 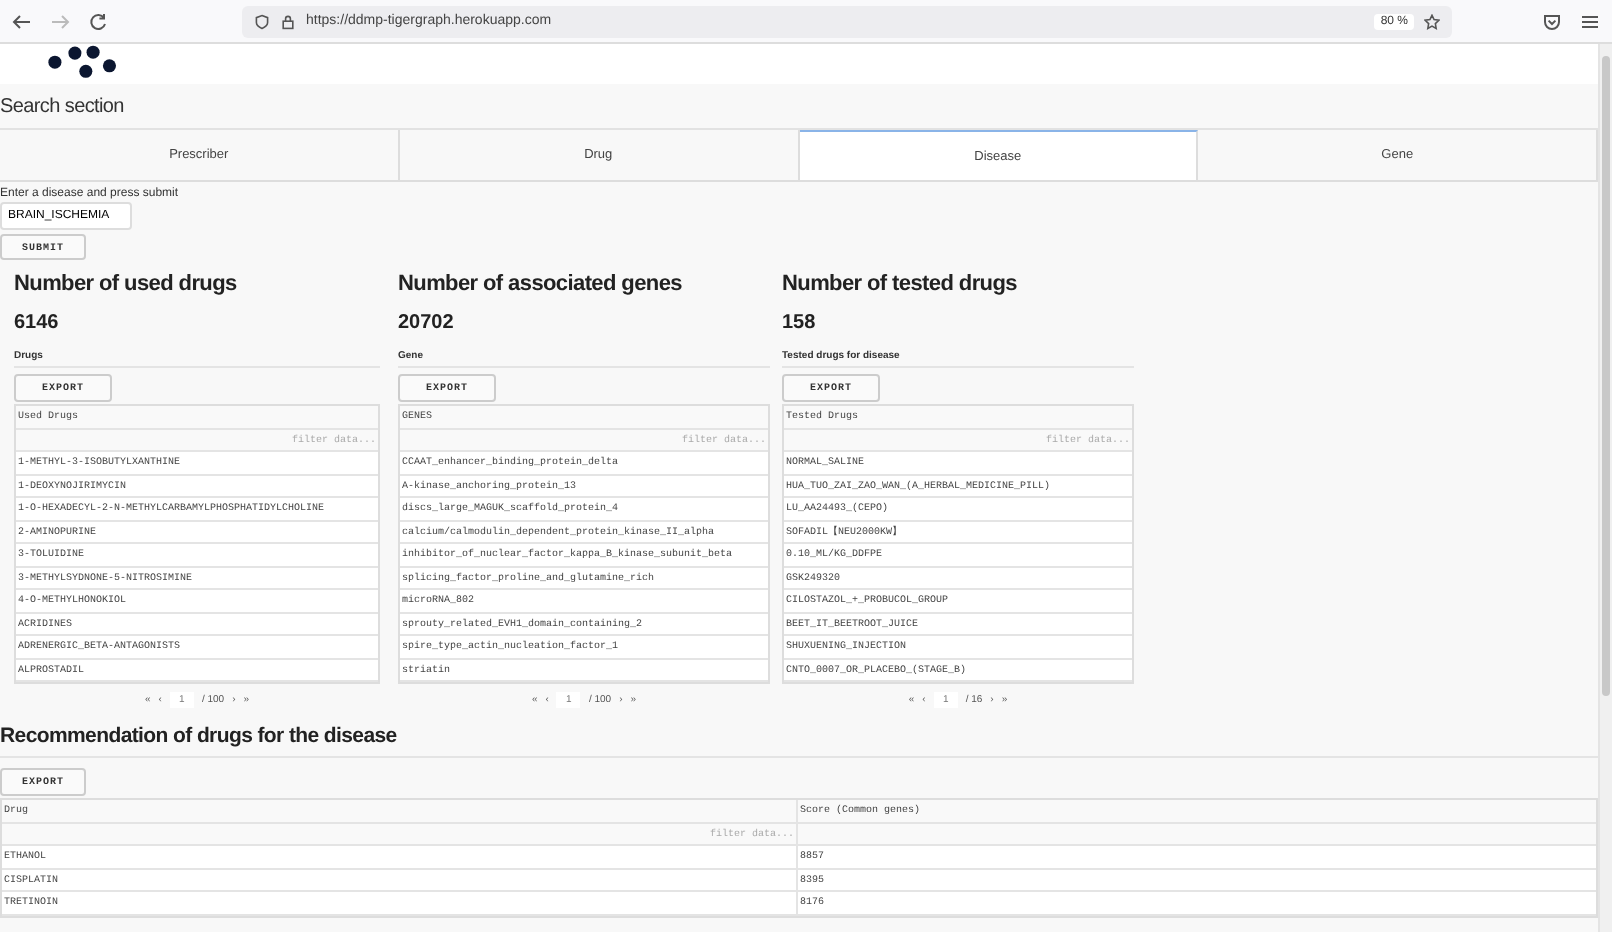 What do you see at coordinates (98, 21) in the screenshot?
I see `reload-icon` at bounding box center [98, 21].